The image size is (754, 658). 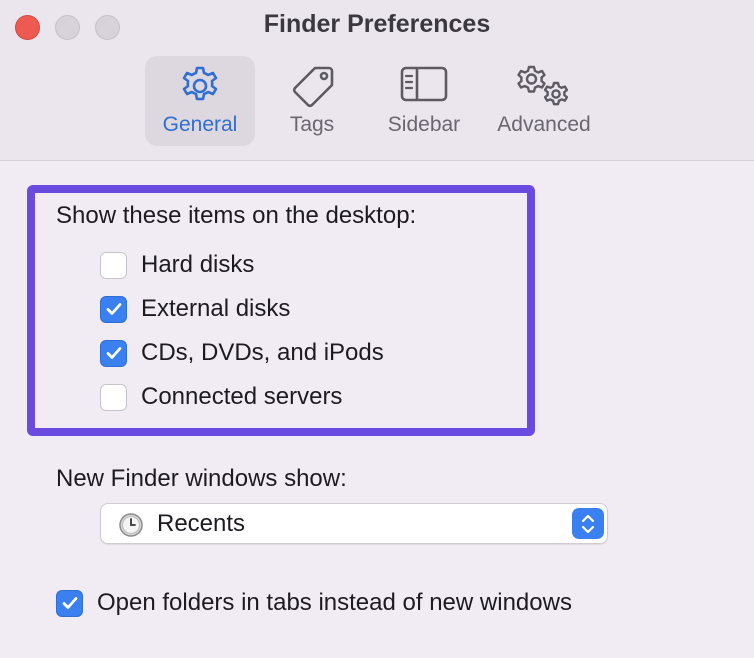 I want to click on tab-tags-label: Tags, so click(x=312, y=124).